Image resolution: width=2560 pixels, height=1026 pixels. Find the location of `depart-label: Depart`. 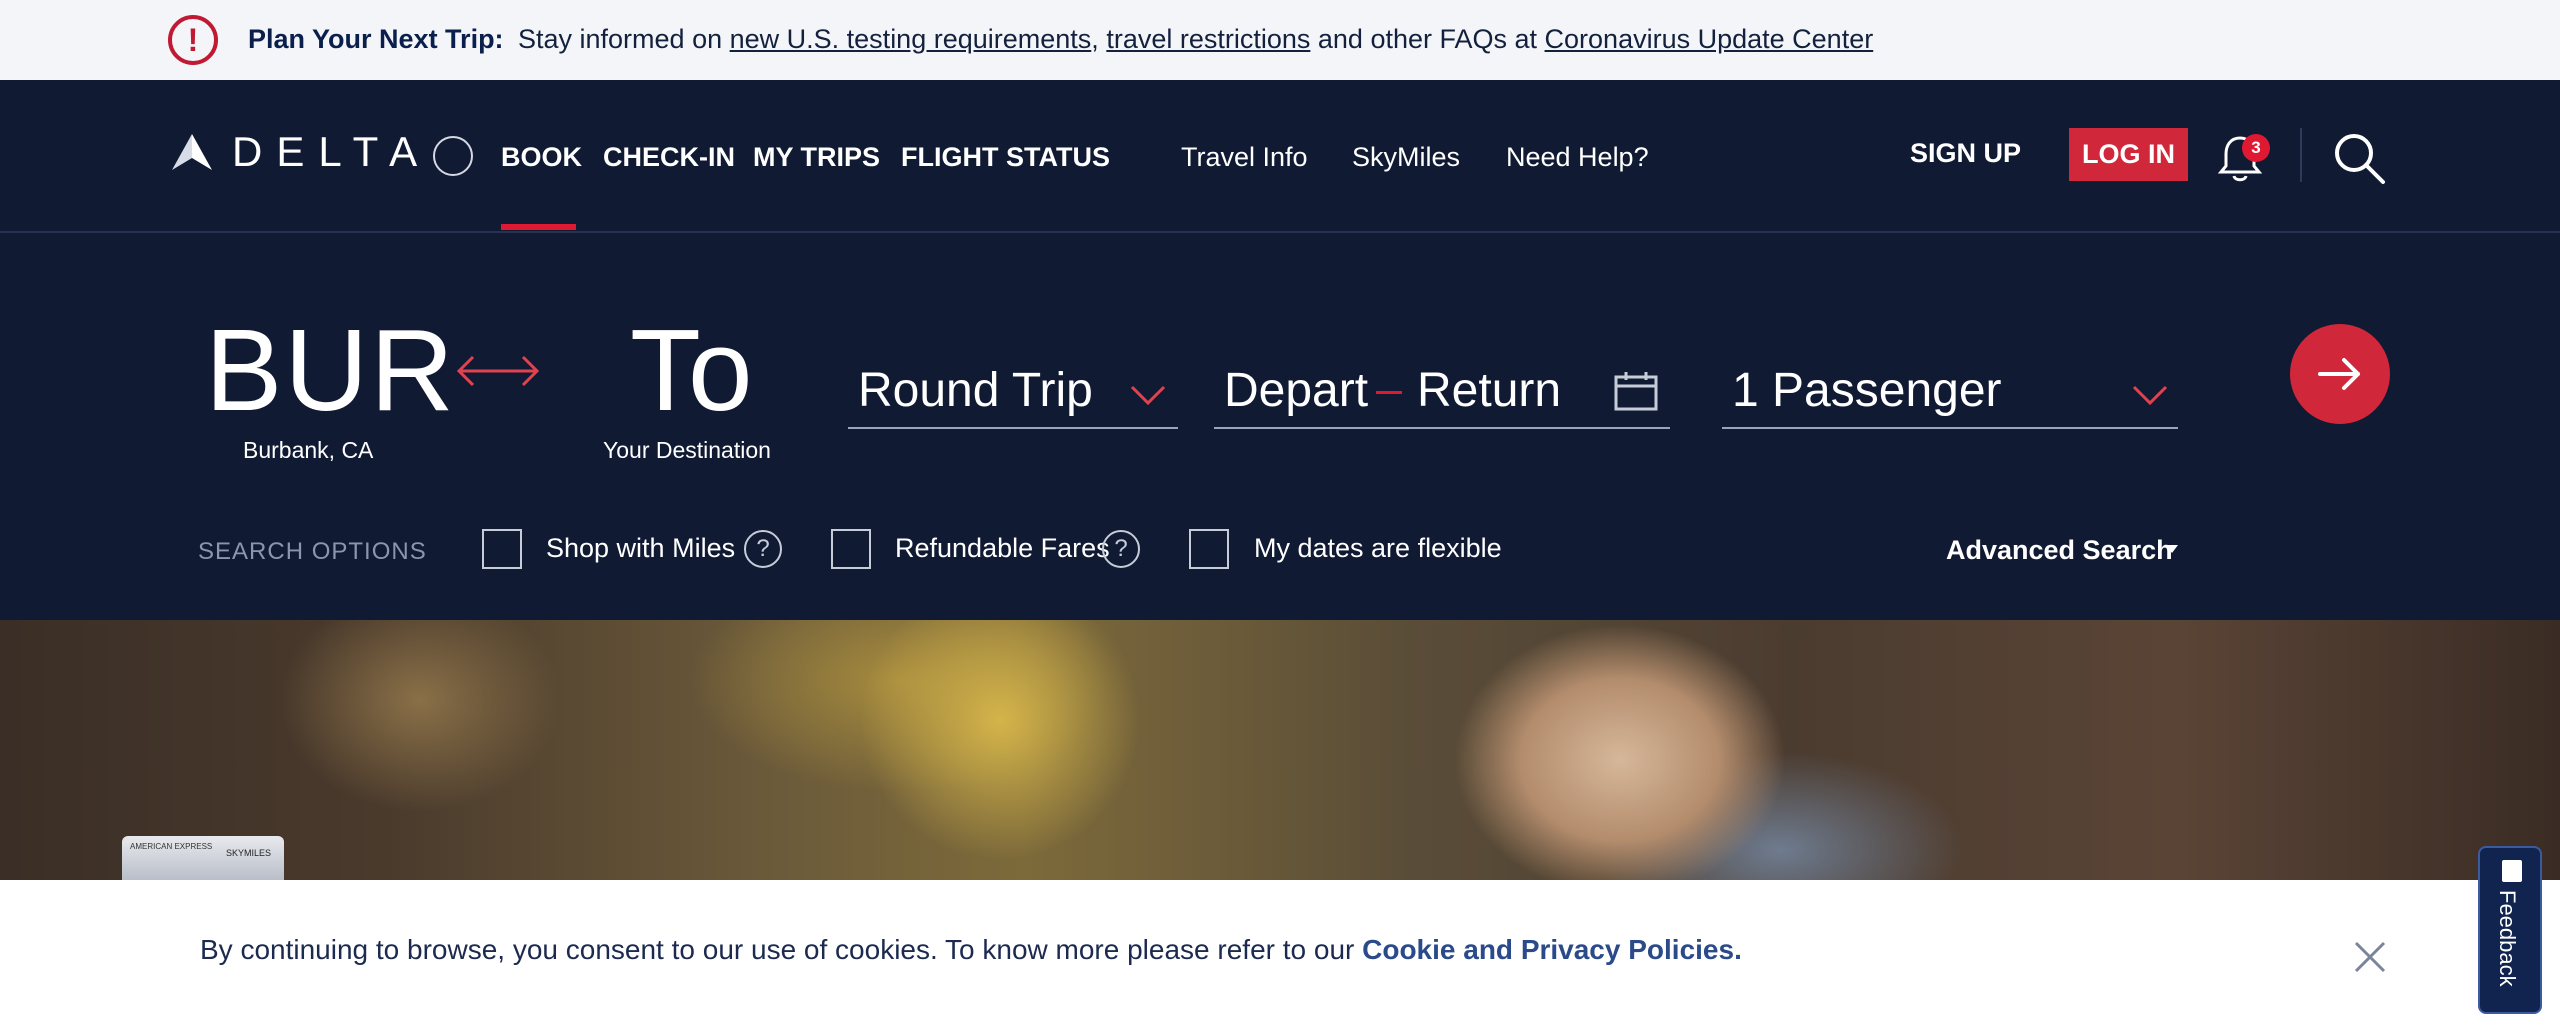

depart-label: Depart is located at coordinates (1296, 390).